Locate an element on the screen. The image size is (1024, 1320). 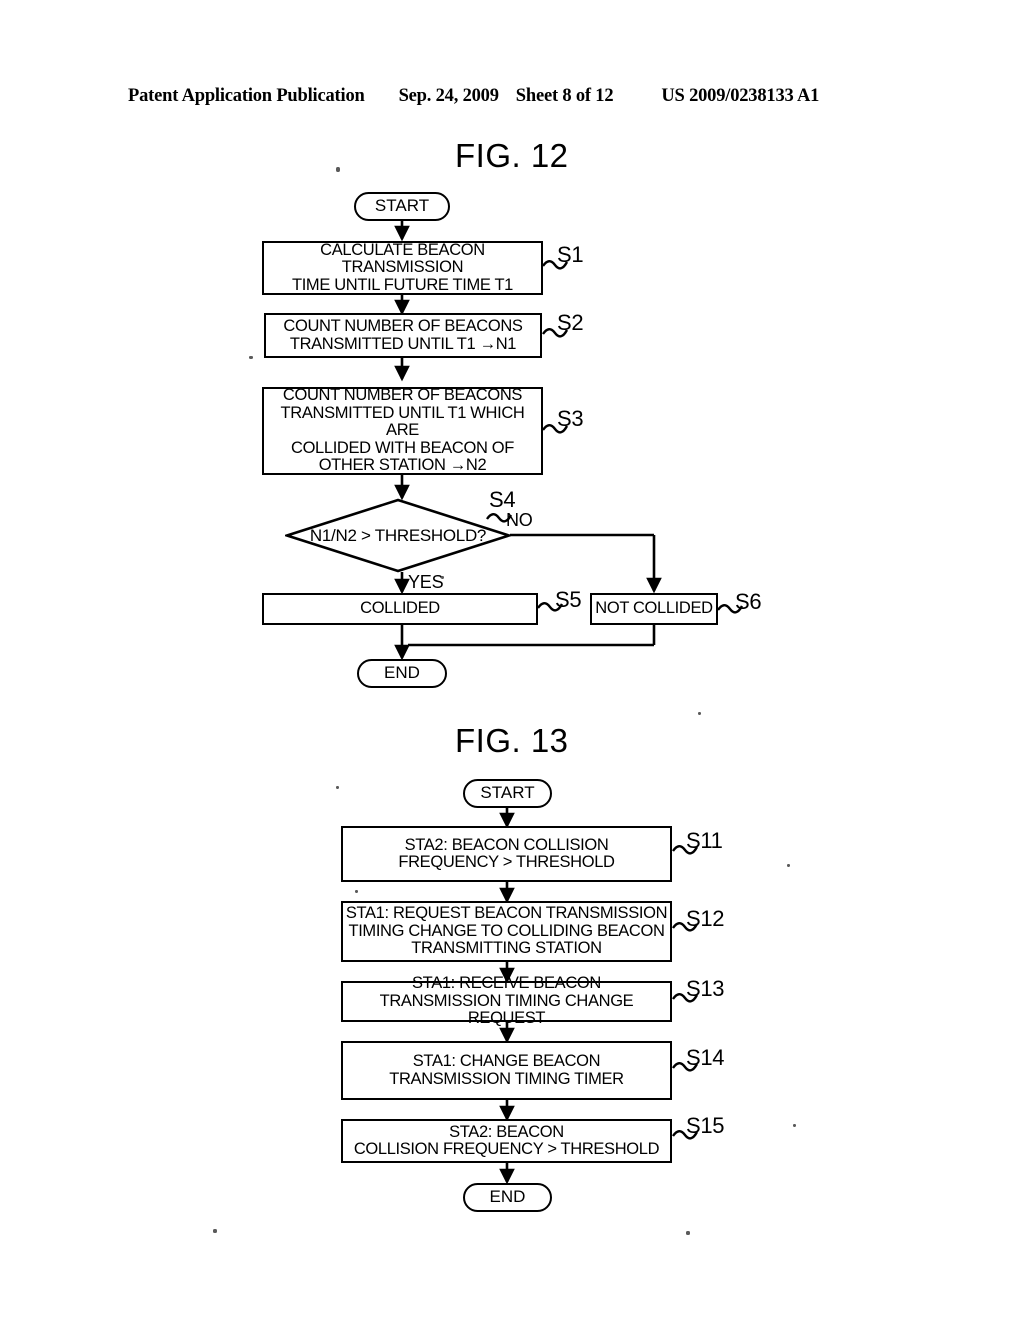
header-date: Sep. 24, 2009 is located at coordinates (448, 96).